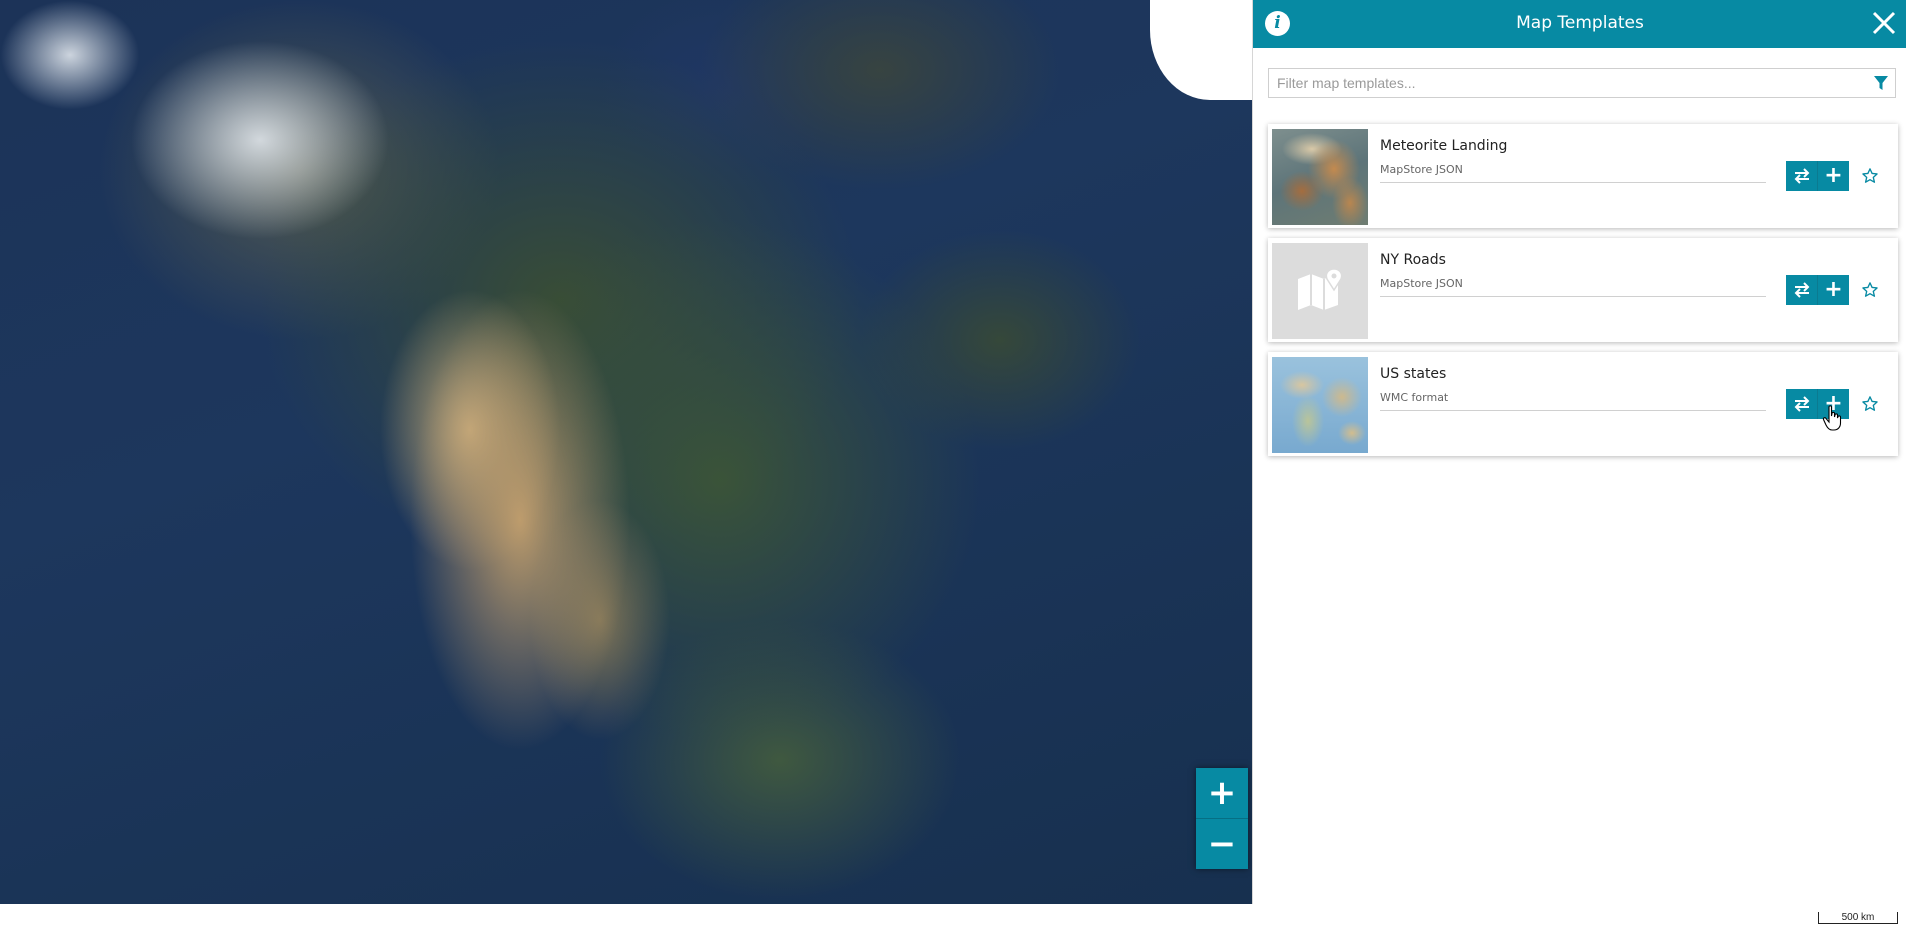 This screenshot has width=1906, height=931. What do you see at coordinates (1881, 83) in the screenshot?
I see `funnel-icon` at bounding box center [1881, 83].